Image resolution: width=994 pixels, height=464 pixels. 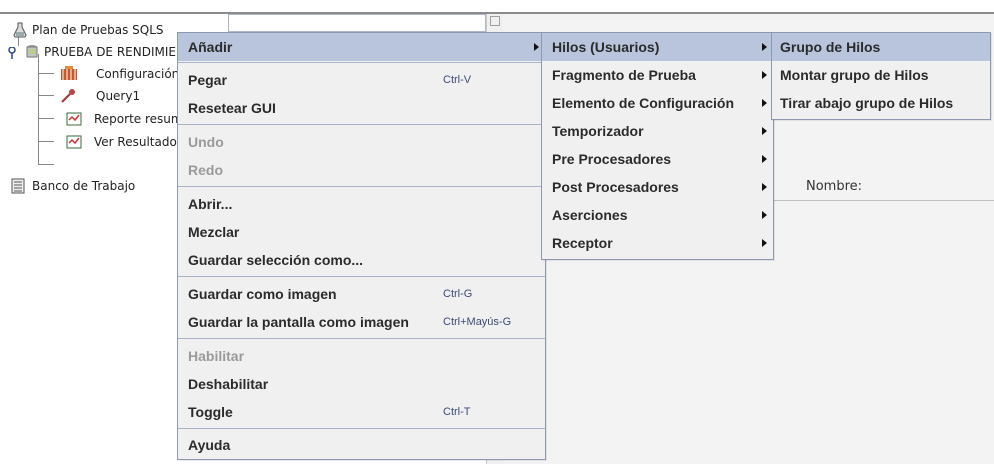 What do you see at coordinates (361, 356) in the screenshot?
I see `menu-item-enable: Habilitar` at bounding box center [361, 356].